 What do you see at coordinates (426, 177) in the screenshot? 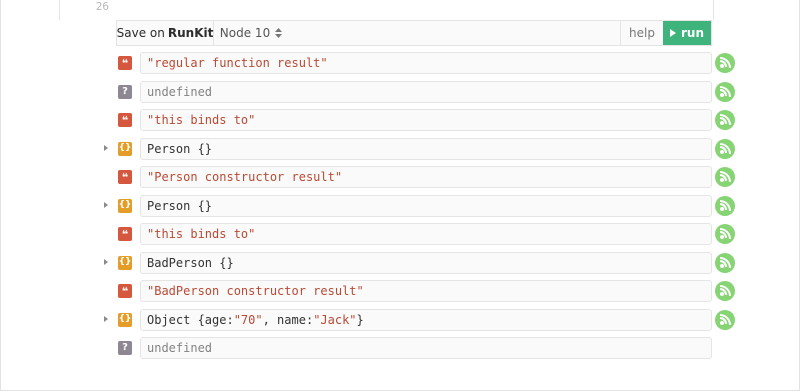
I see `output-value: "Person constructor result"` at bounding box center [426, 177].